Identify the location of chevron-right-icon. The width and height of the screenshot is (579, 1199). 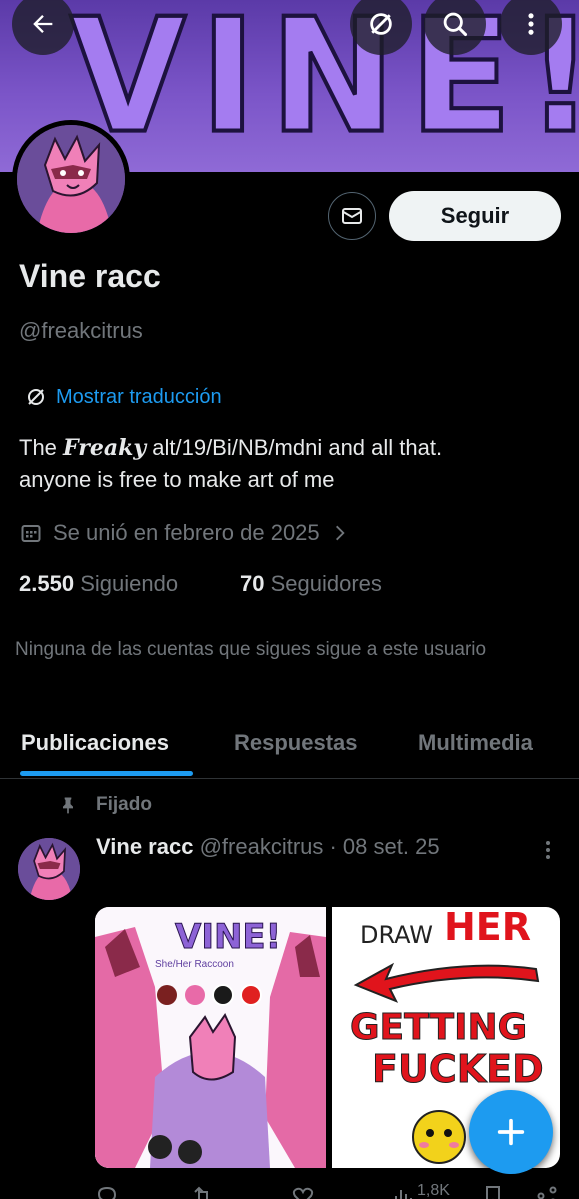
(340, 533).